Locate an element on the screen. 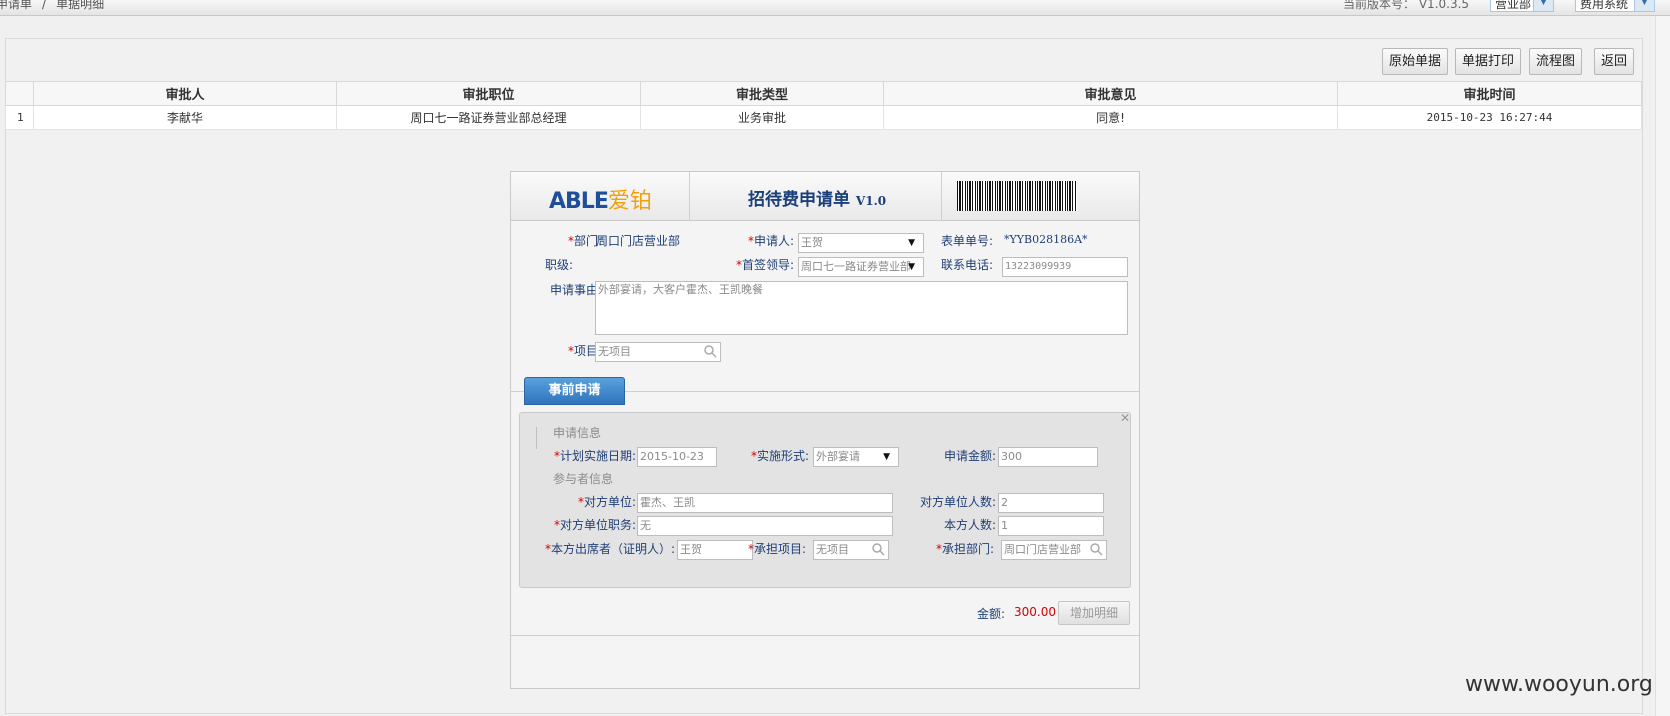 This screenshot has height=716, width=1670. column-header-opinion: 审批意见 is located at coordinates (1110, 93).